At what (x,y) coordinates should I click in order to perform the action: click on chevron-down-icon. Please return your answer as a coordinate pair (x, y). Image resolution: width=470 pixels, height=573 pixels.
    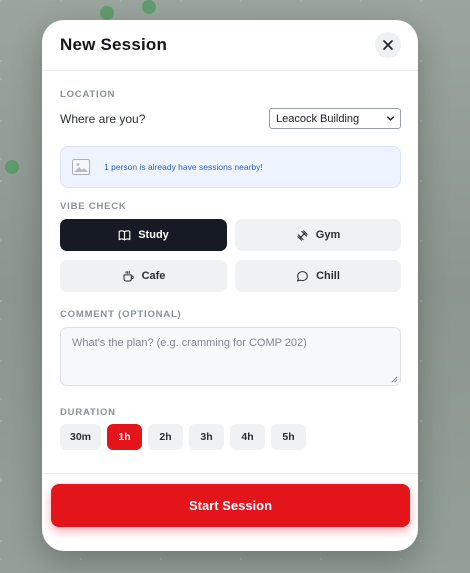
    Looking at the image, I should click on (390, 118).